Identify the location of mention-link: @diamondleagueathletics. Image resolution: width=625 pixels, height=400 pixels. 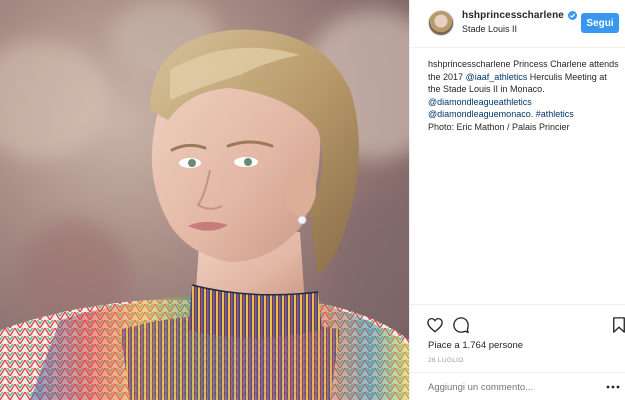
(480, 102).